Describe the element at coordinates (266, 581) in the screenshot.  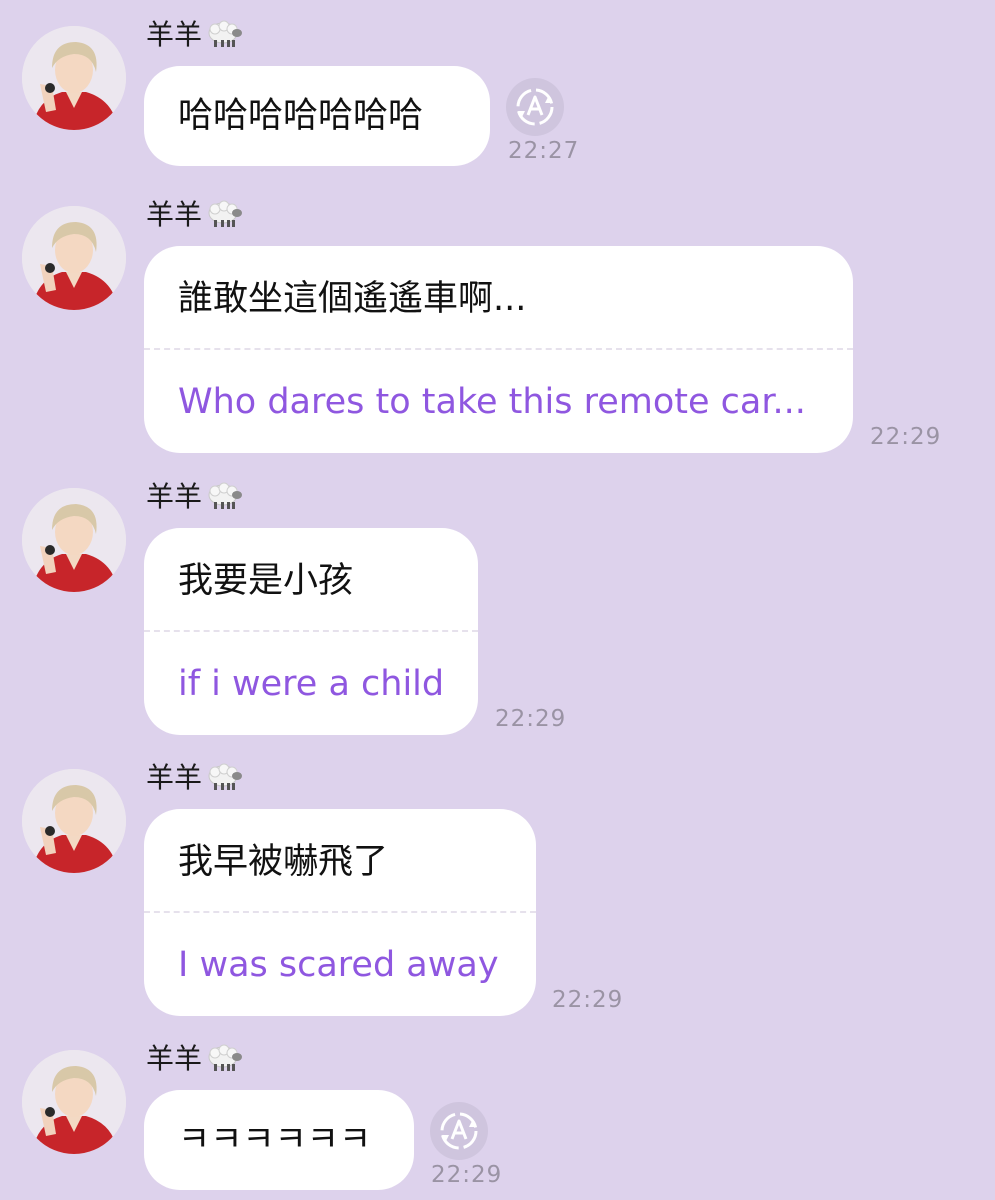
I see `message-text: 我要是小孩` at that location.